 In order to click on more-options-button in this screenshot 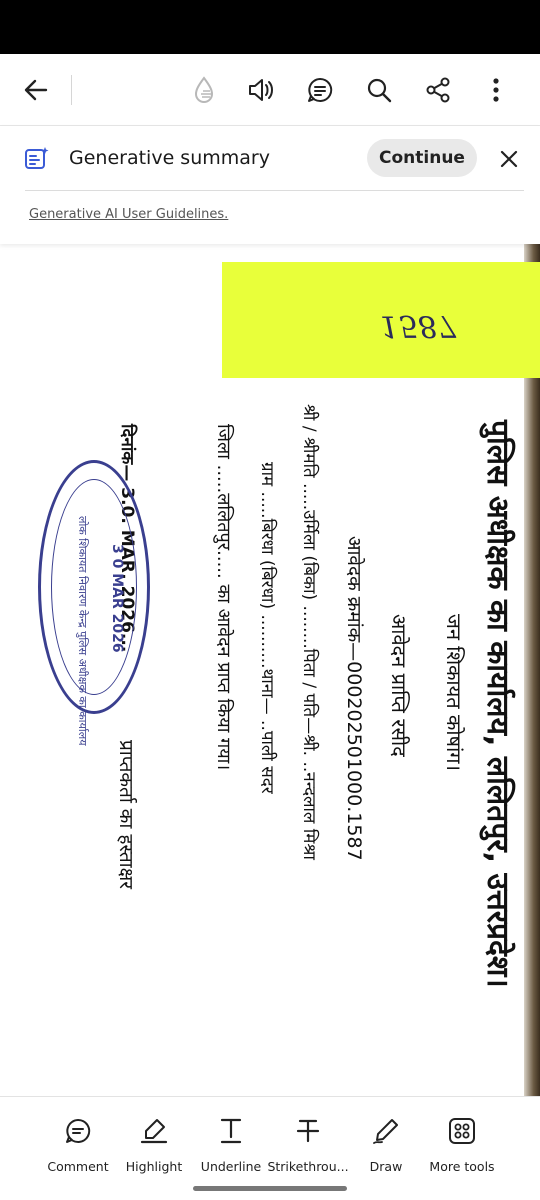, I will do `click(496, 90)`.